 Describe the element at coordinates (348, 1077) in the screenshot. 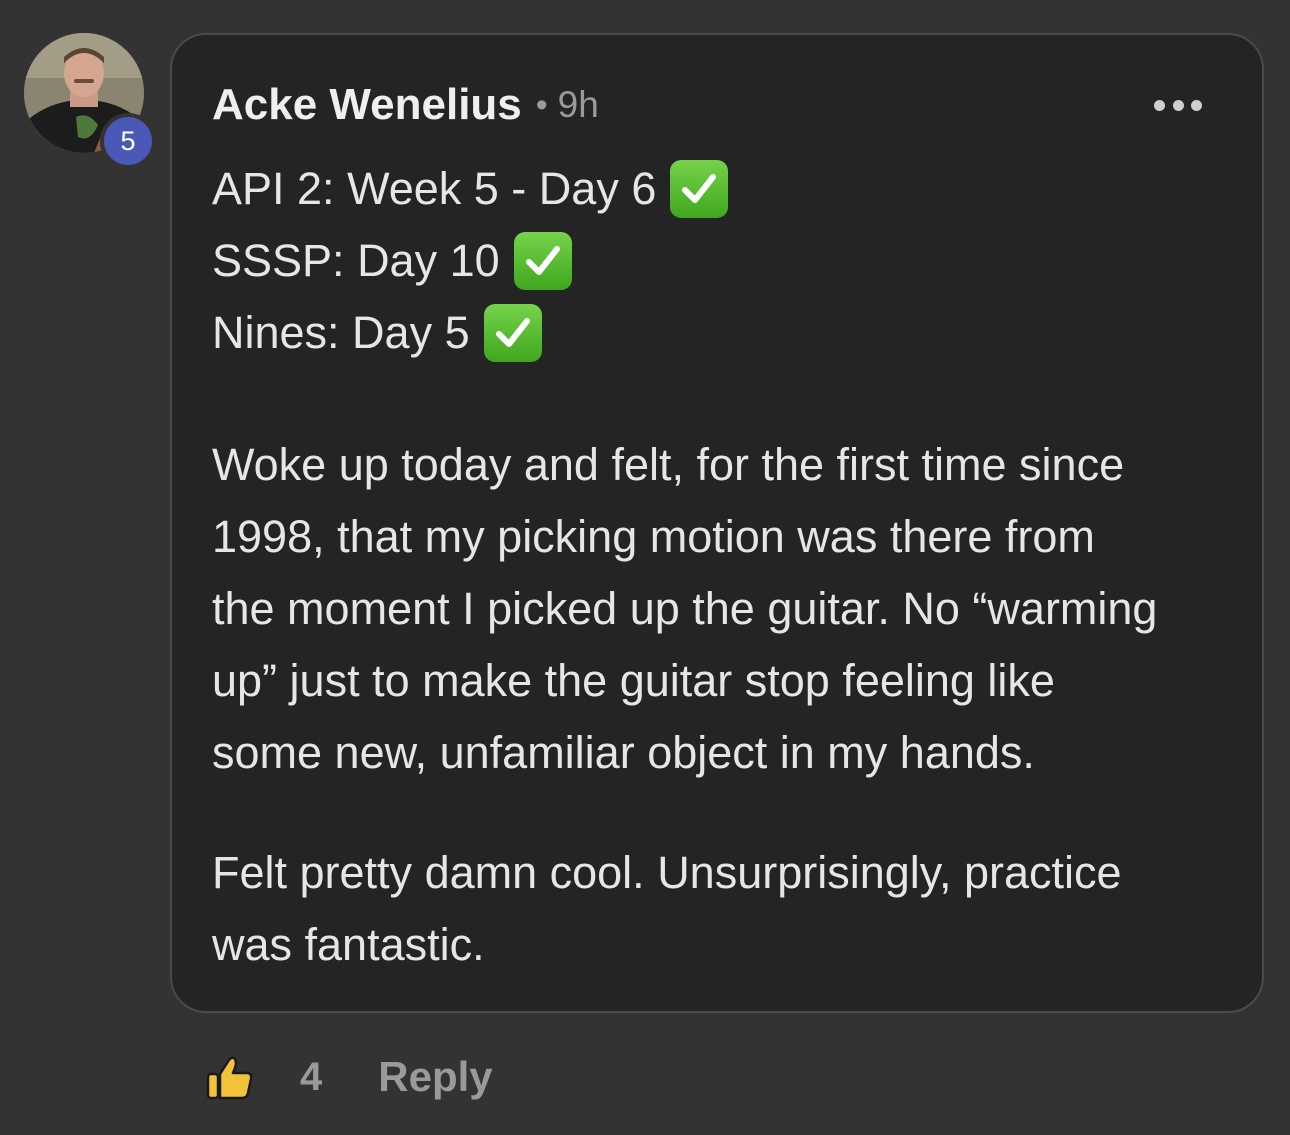

I see `comment-actions: 4 Reply` at that location.